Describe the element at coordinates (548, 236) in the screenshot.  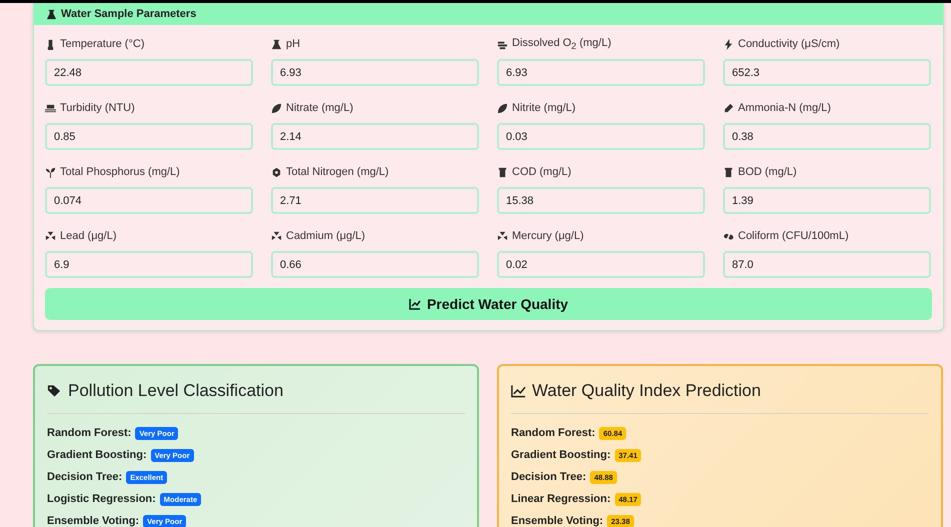
I see `field-label: Mercury (μg/L)` at that location.